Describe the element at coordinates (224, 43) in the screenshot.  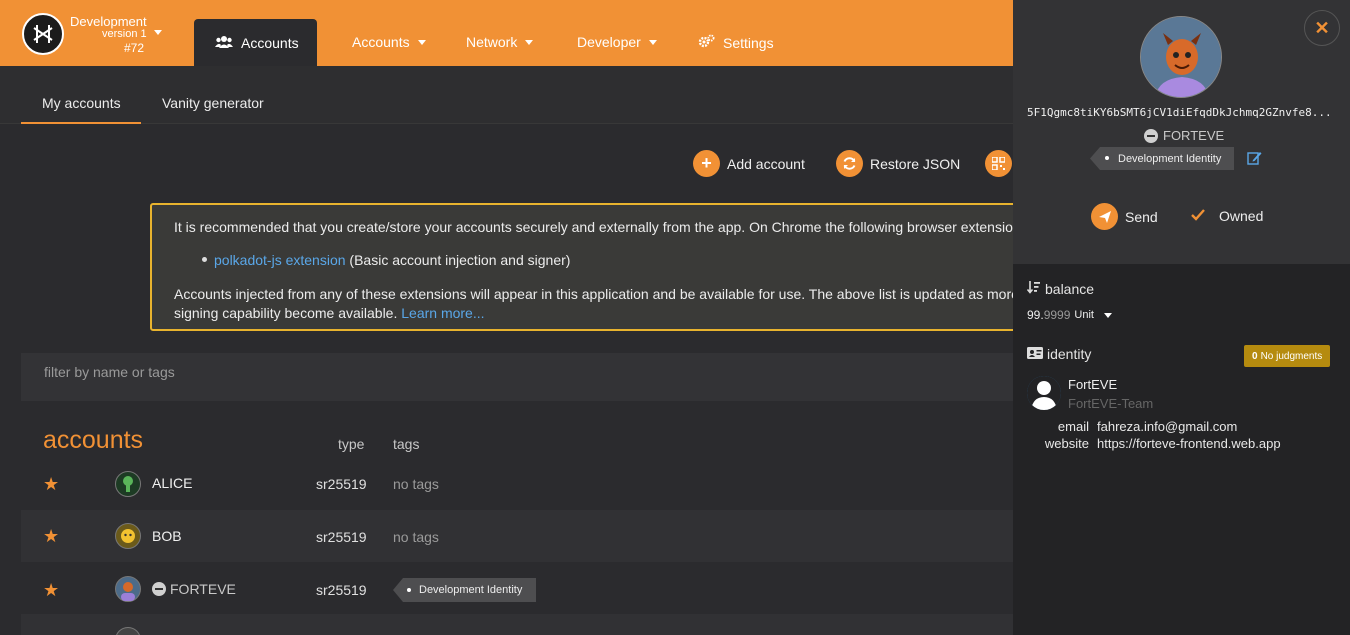
I see `users-icon` at that location.